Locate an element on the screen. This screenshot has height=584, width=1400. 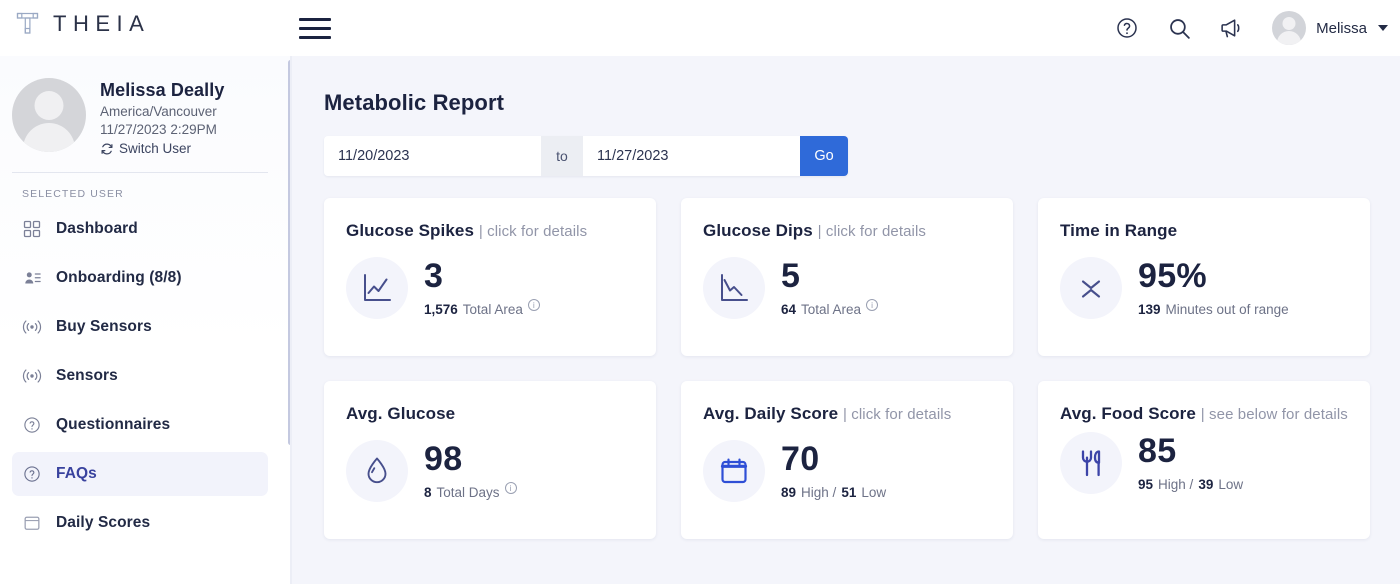
theia-t-logo-icon is located at coordinates (27, 23).